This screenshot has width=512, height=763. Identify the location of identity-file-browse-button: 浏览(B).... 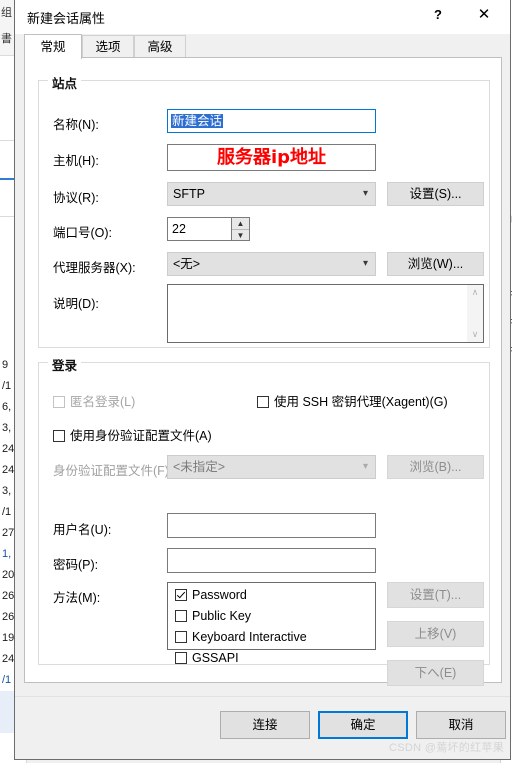
(435, 467).